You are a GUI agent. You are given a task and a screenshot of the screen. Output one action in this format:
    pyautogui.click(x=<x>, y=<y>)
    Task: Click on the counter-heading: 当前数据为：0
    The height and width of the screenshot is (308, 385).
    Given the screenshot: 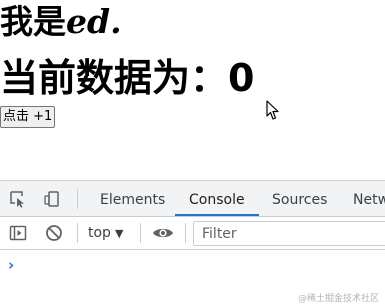 What is the action you would take?
    pyautogui.click(x=127, y=78)
    